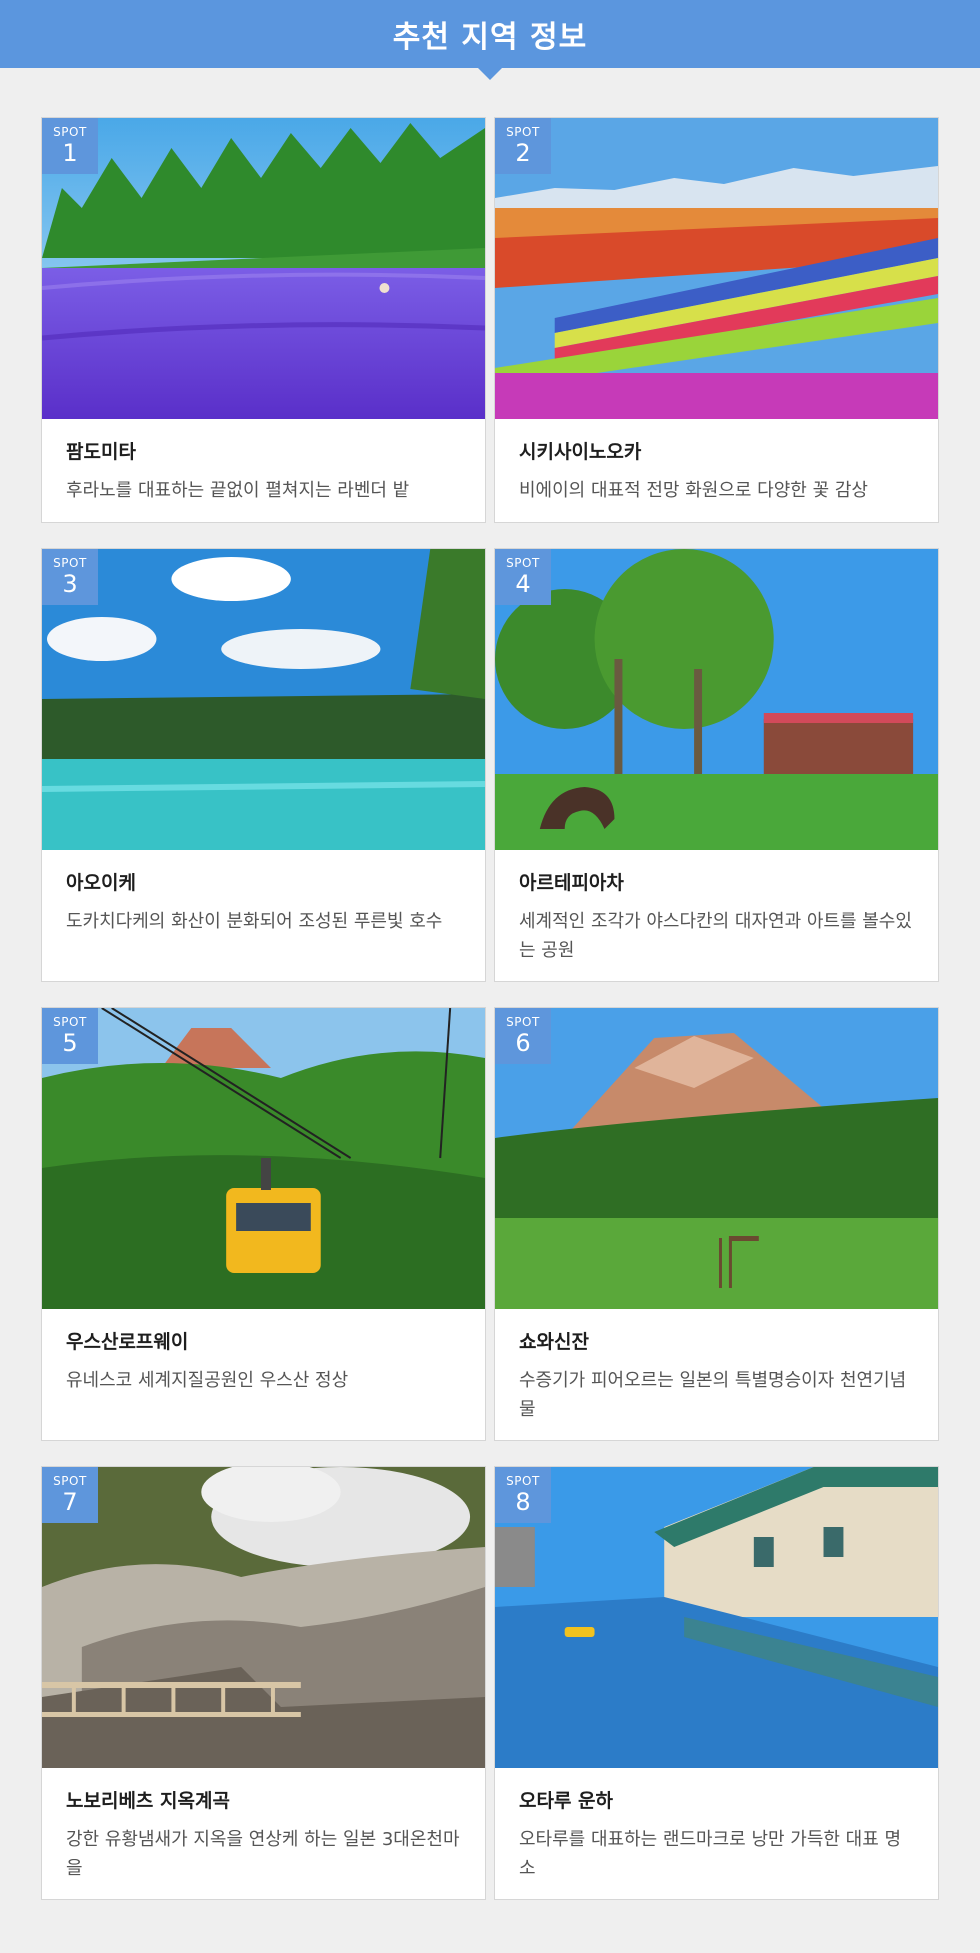  Describe the element at coordinates (101, 883) in the screenshot. I see `spot-name: 아오이케` at that location.